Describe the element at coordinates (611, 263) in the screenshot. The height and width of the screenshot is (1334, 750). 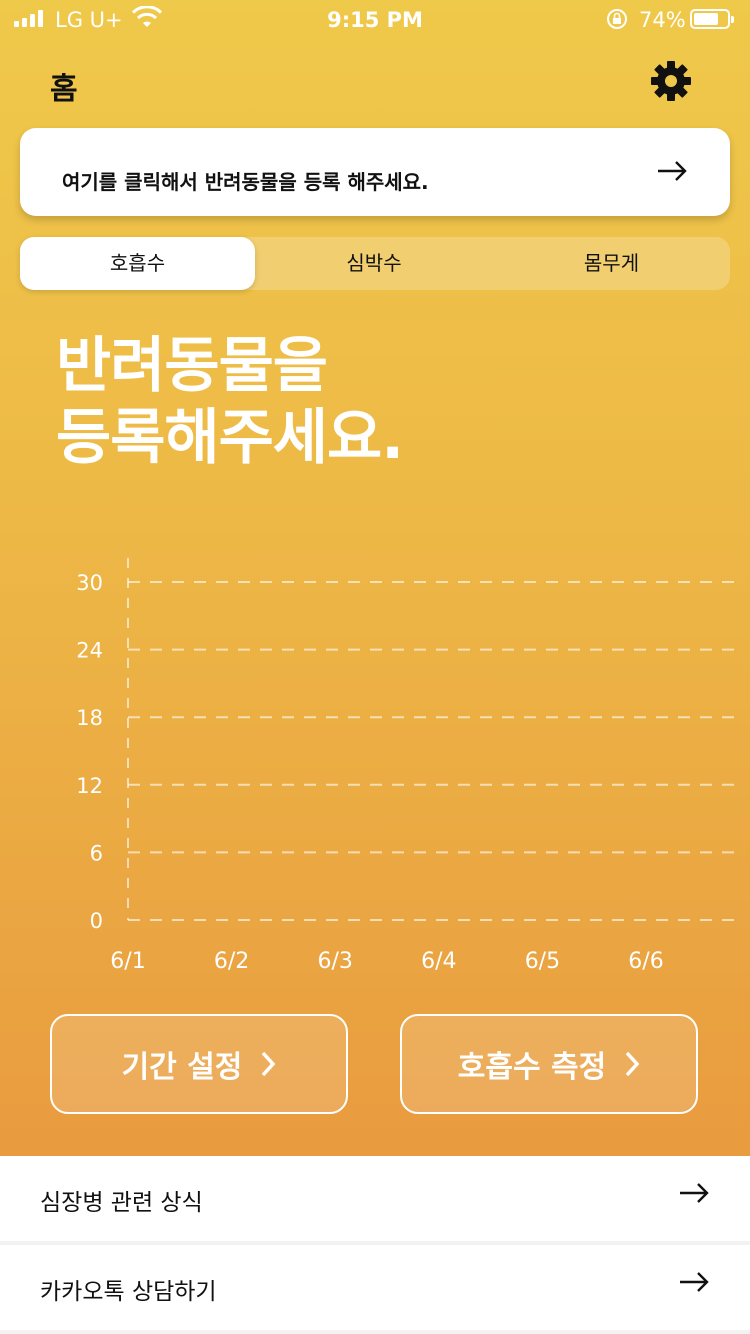
I see `tab-weight: 몸무게` at that location.